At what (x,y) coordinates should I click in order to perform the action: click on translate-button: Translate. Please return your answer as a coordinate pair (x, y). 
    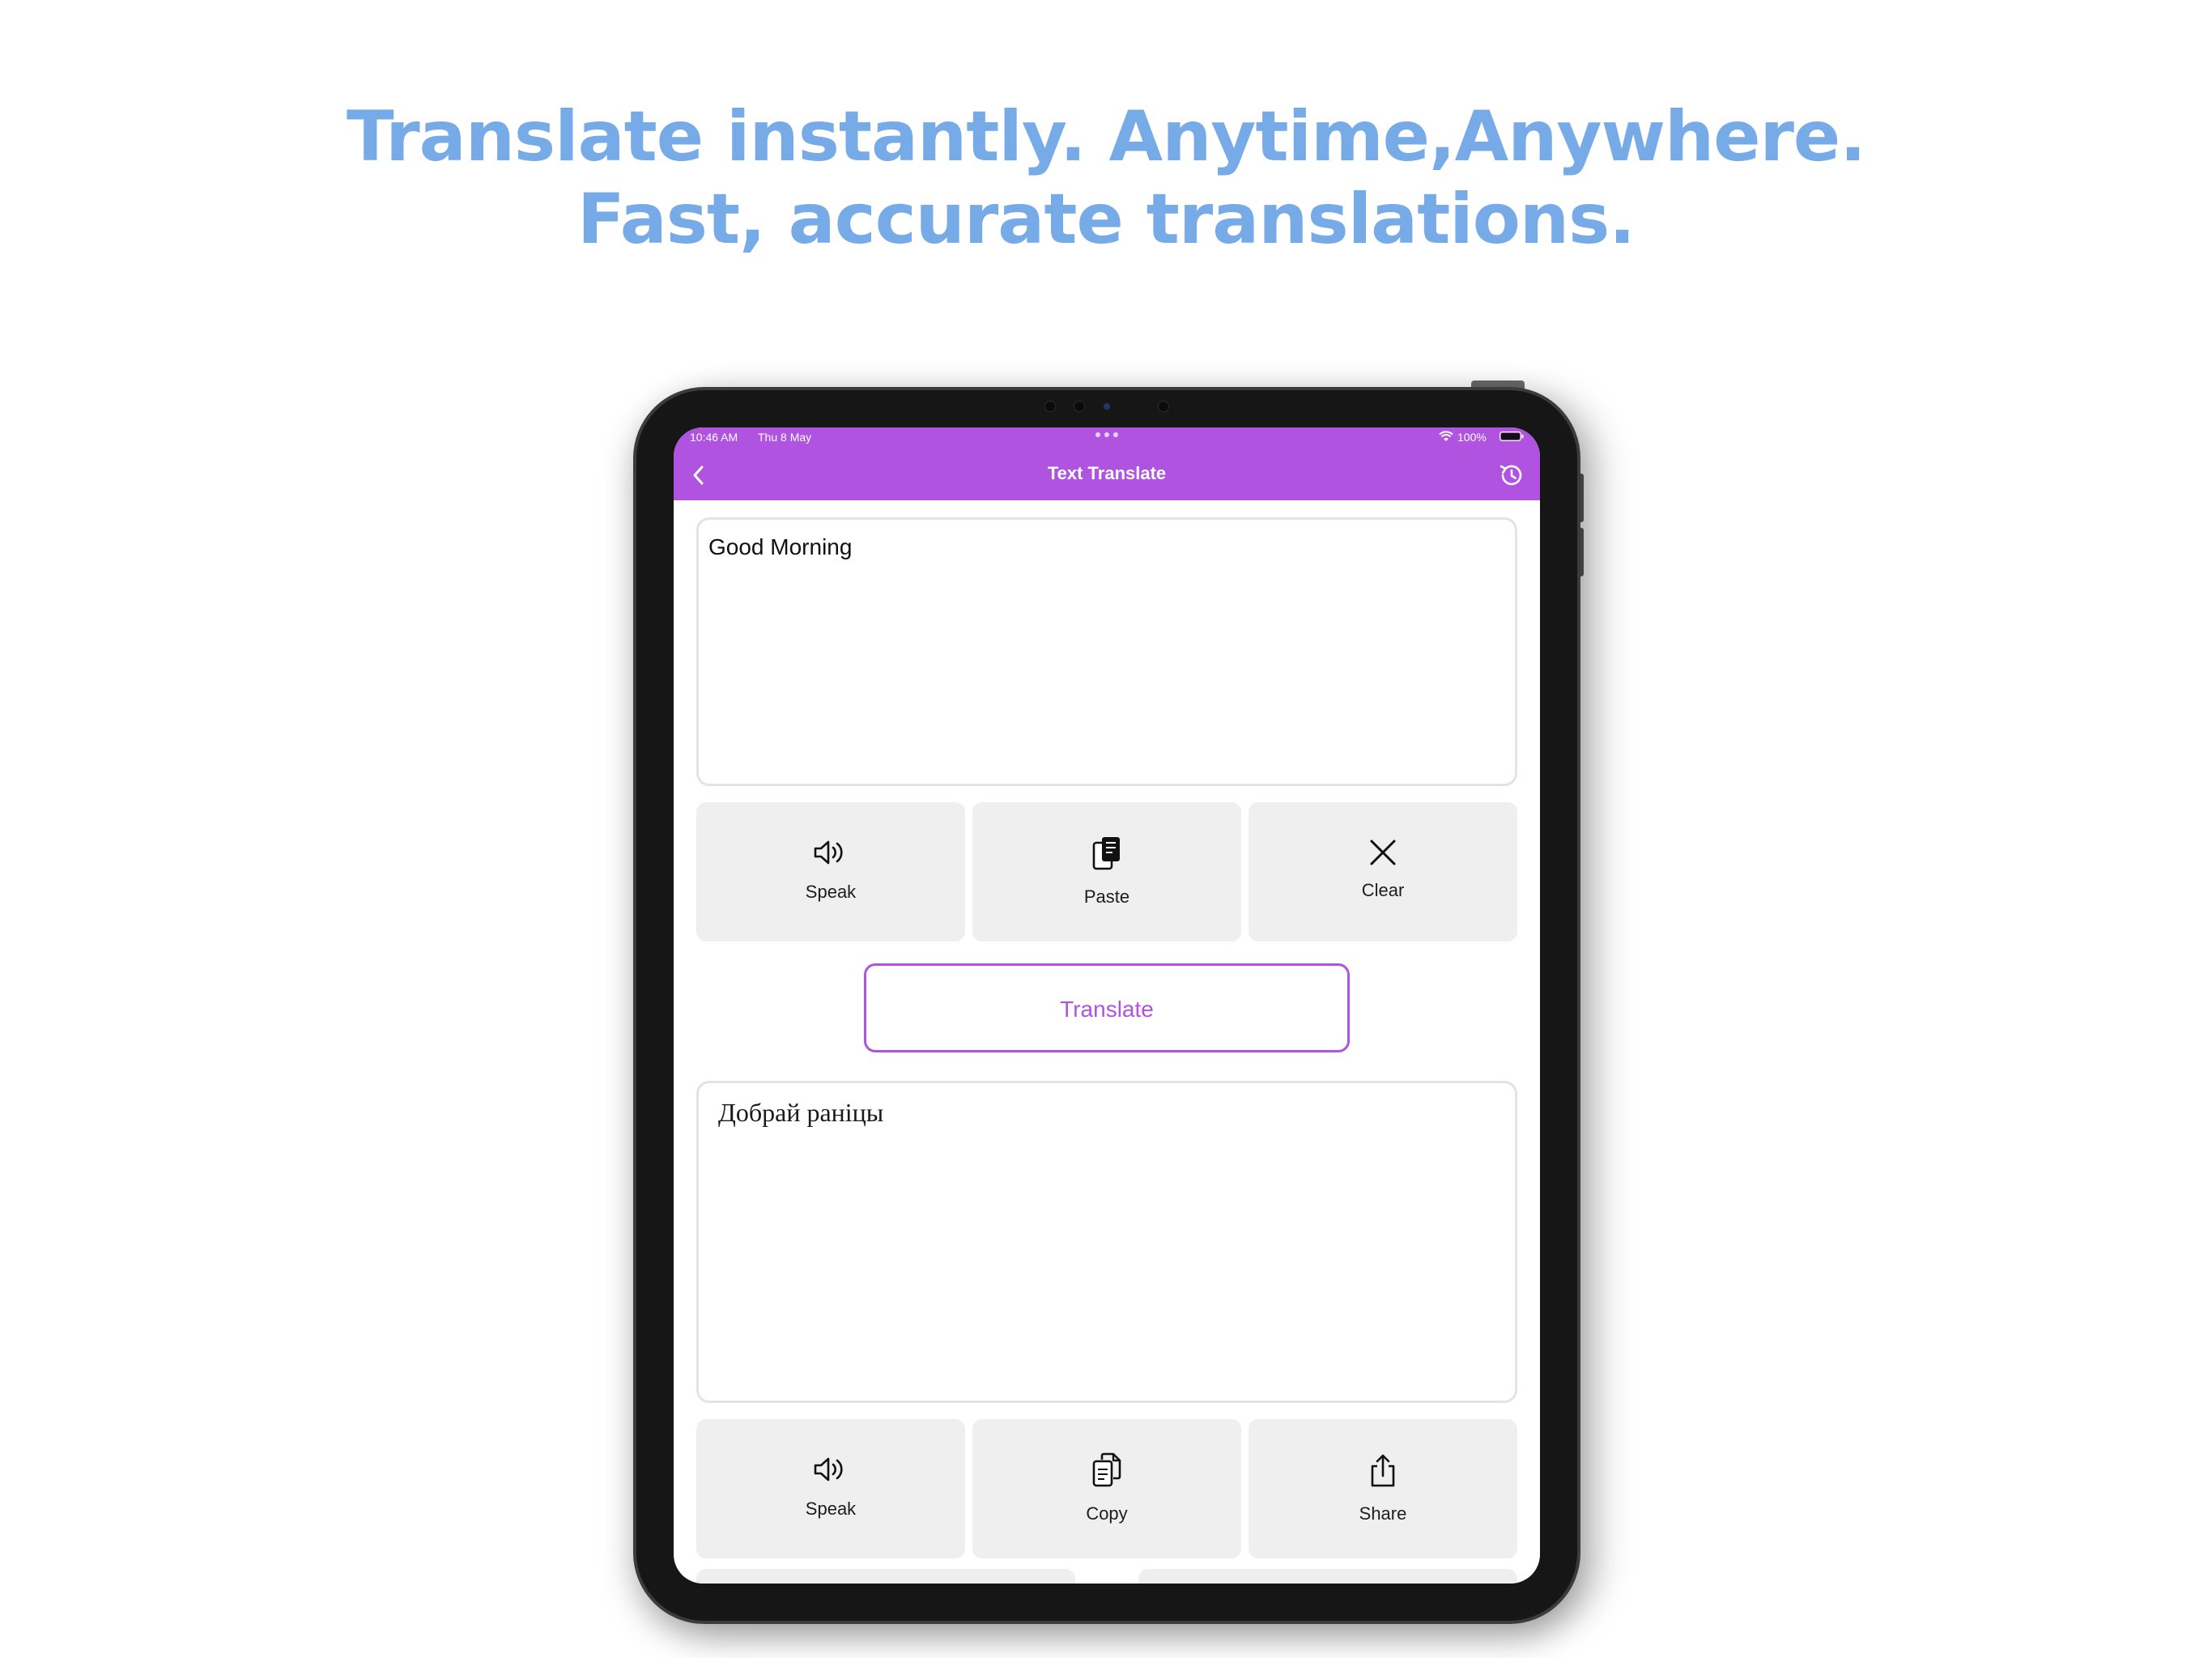
    Looking at the image, I should click on (1107, 1007).